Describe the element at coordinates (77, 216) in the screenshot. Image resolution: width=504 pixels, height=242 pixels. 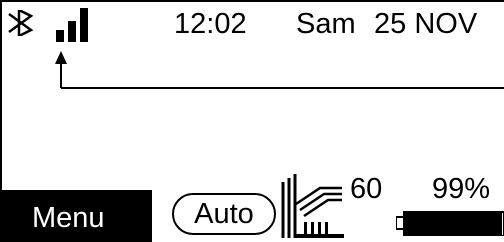
I see `menu-softkey: Menu` at that location.